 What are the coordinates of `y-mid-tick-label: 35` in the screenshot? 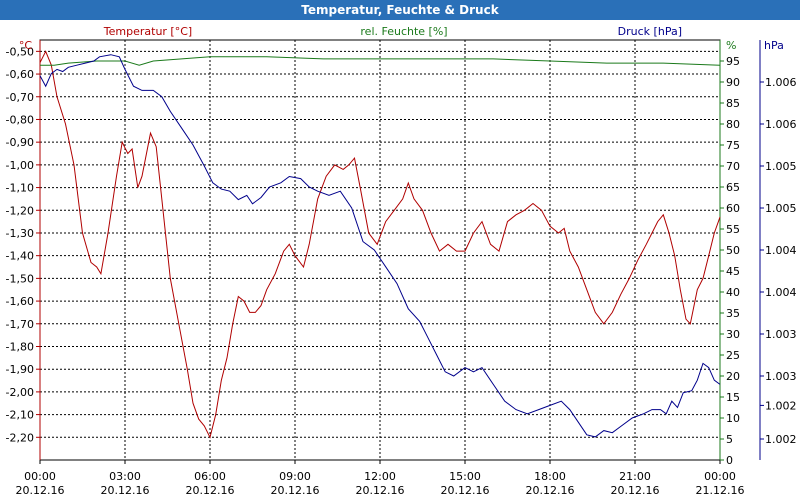 It's located at (733, 313).